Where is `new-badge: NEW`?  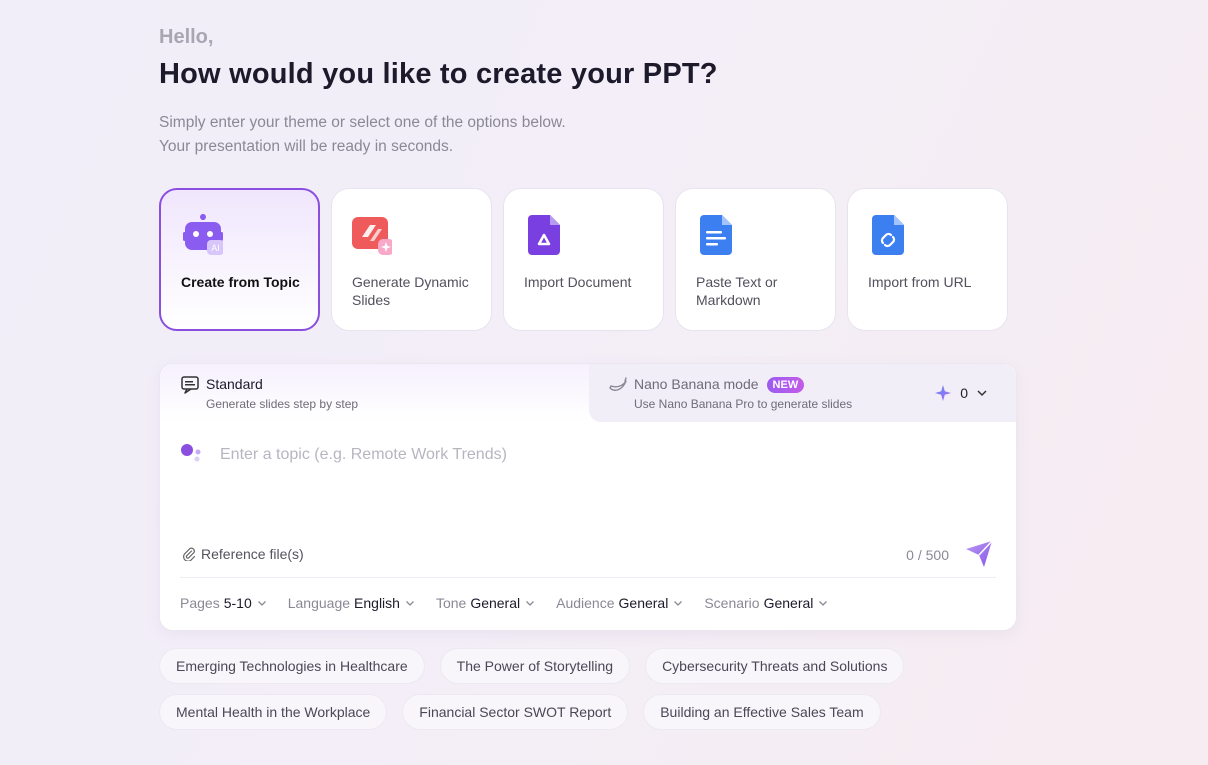 new-badge: NEW is located at coordinates (785, 385).